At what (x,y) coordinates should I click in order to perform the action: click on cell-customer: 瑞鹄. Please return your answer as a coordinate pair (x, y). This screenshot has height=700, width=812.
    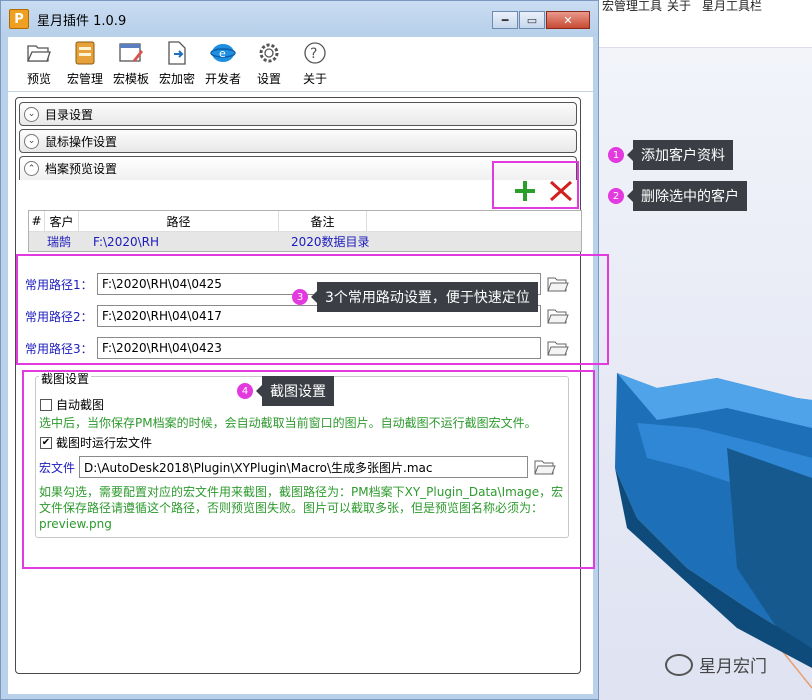
    Looking at the image, I should click on (59, 242).